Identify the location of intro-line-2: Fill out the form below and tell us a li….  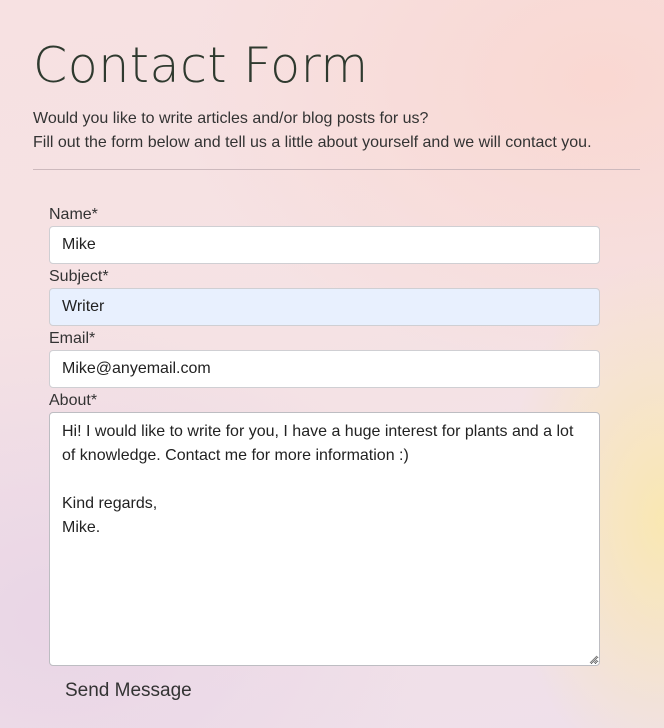
(312, 142).